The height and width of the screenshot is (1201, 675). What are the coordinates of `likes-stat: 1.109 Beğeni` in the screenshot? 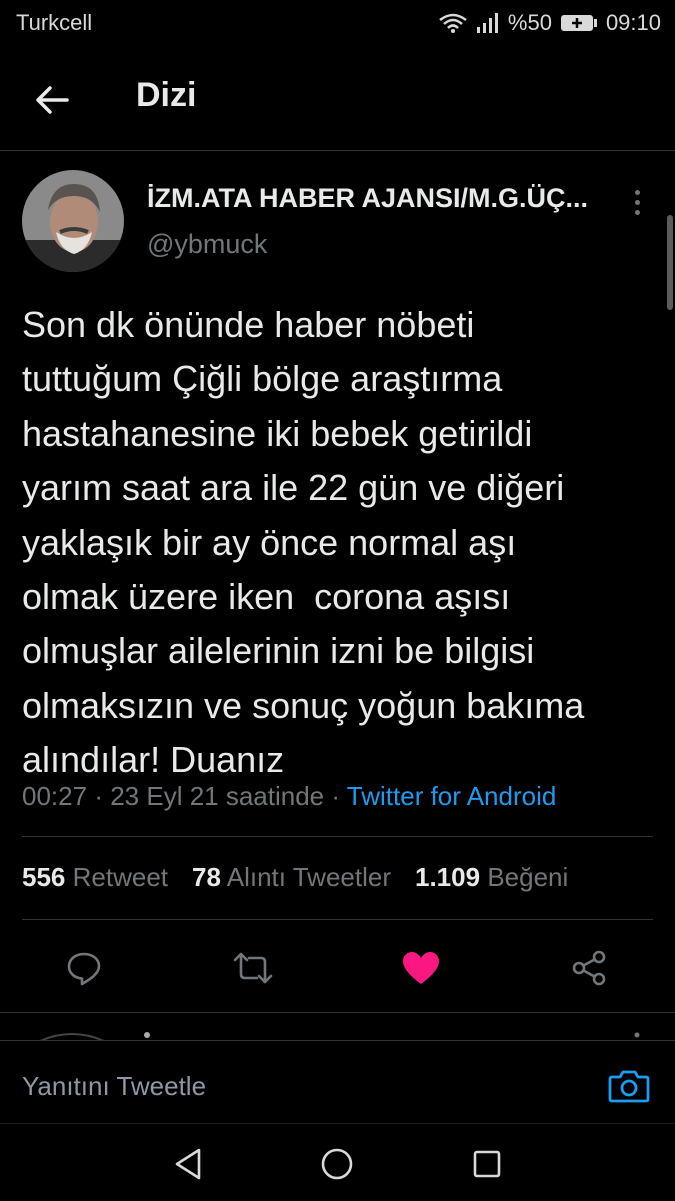 It's located at (491, 877).